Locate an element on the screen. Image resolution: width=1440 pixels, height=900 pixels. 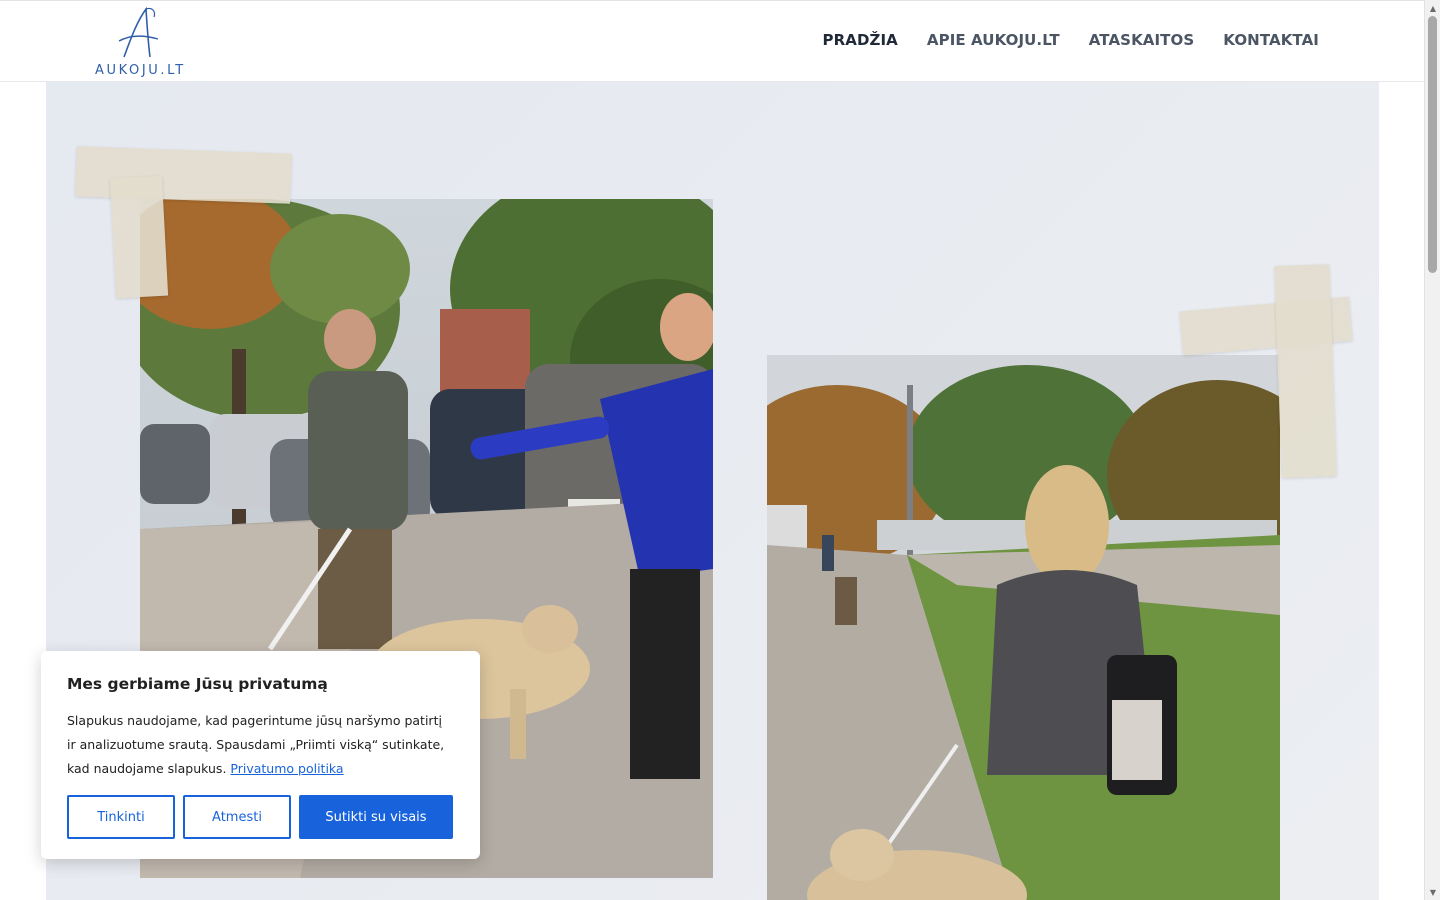
triangle-up-icon: ▲ is located at coordinates (1432, 8).